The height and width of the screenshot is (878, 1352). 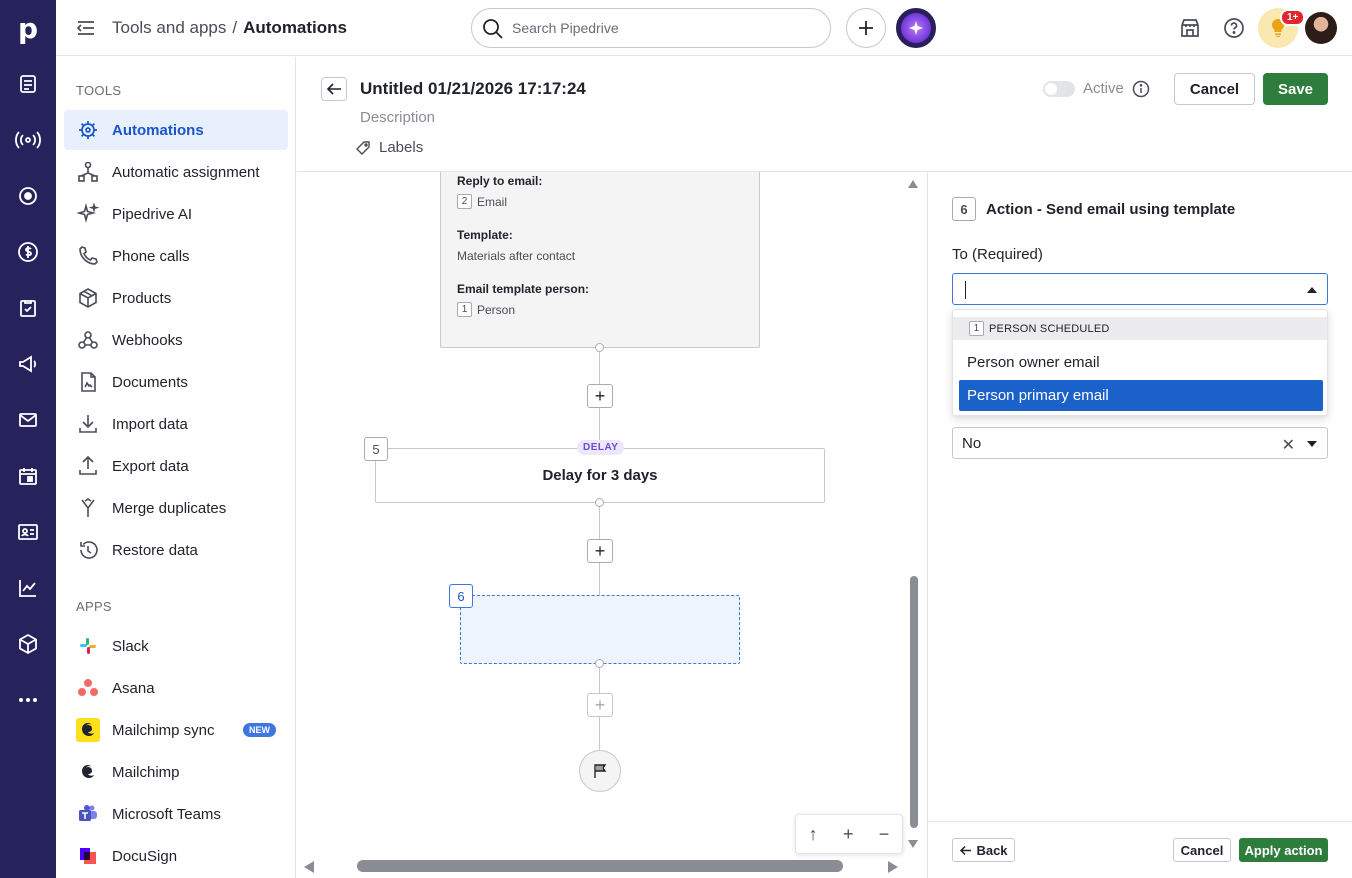 What do you see at coordinates (1140, 849) in the screenshot?
I see `panel-footer: Back Cancel Apply action` at bounding box center [1140, 849].